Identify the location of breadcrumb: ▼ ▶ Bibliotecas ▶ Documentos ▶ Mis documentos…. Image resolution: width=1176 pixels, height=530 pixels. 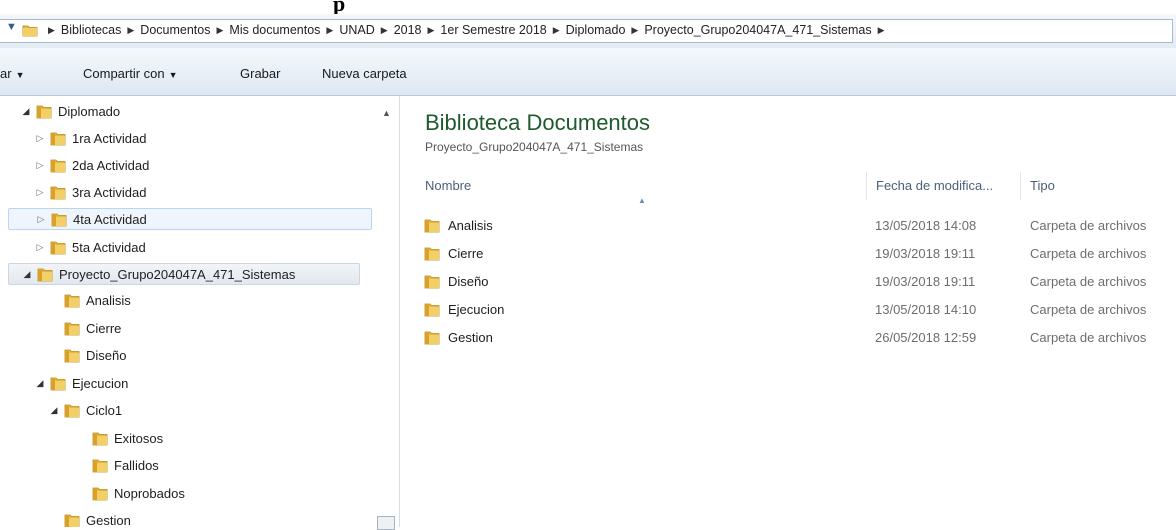
(586, 31).